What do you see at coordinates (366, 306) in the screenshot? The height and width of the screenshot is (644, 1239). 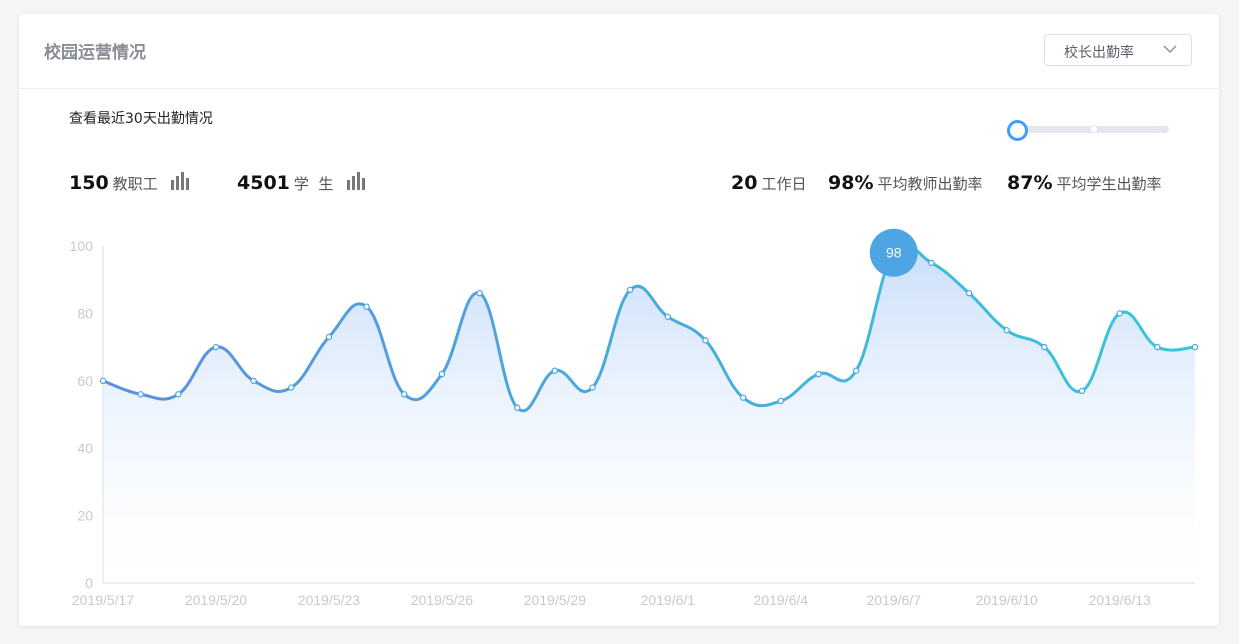 I see `data-point-2019/5/24` at bounding box center [366, 306].